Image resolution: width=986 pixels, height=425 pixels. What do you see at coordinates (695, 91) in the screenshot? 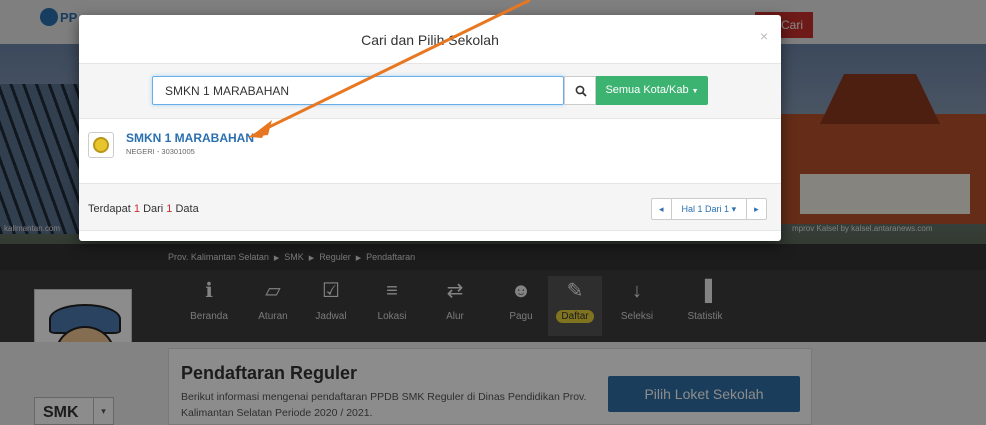
I see `caret-down-icon: ▼` at bounding box center [695, 91].